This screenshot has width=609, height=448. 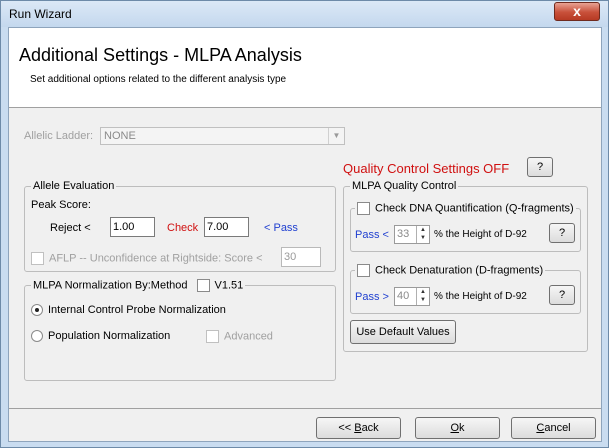 What do you see at coordinates (37, 258) in the screenshot?
I see `aflp-checkbox` at bounding box center [37, 258].